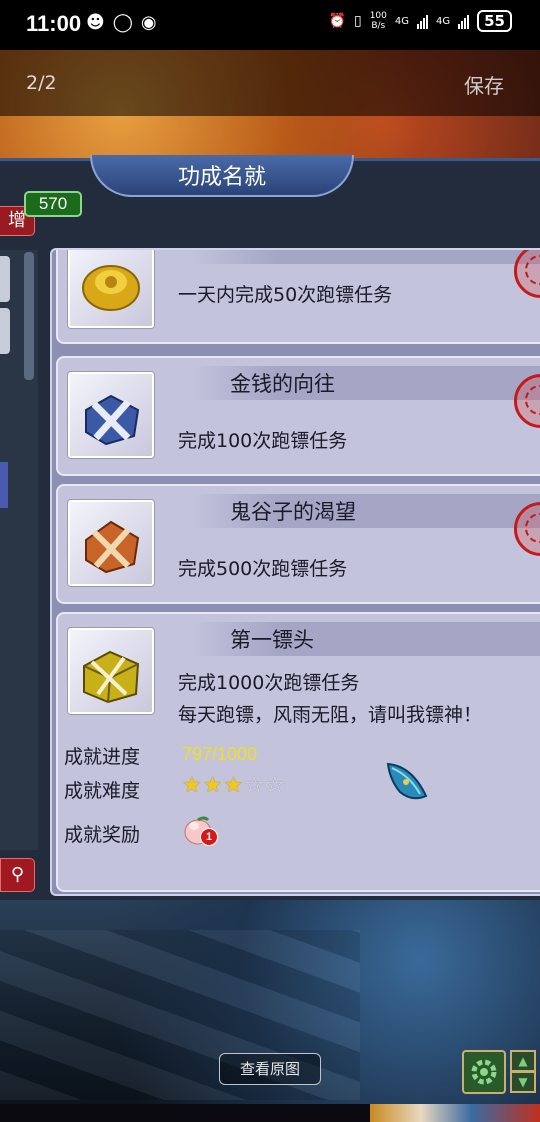  Describe the element at coordinates (41, 83) in the screenshot. I see `page-counter: 2/2` at that location.